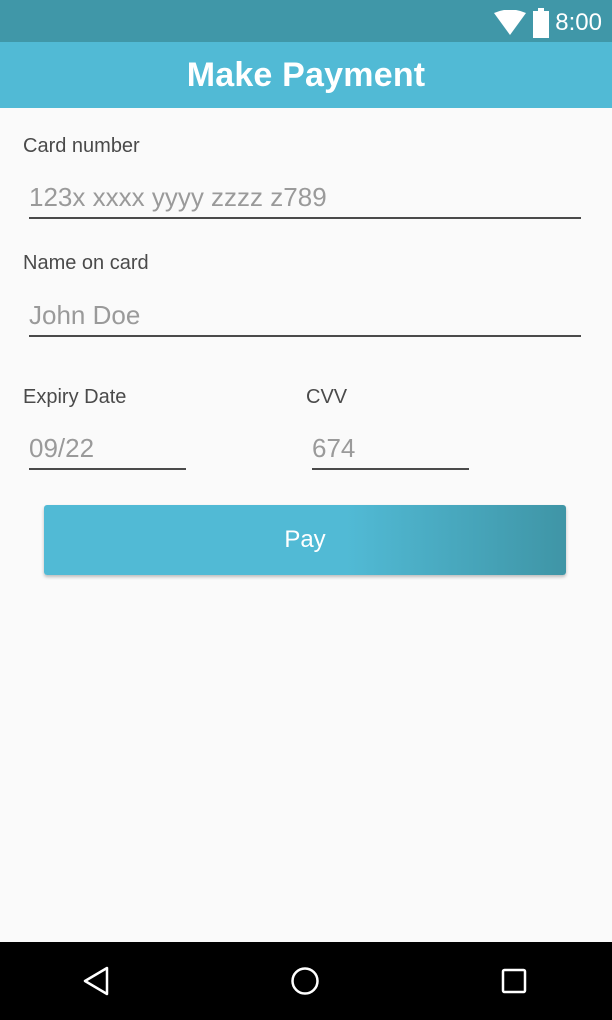 This screenshot has width=612, height=1020. Describe the element at coordinates (578, 22) in the screenshot. I see `status-time: 8:00` at that location.